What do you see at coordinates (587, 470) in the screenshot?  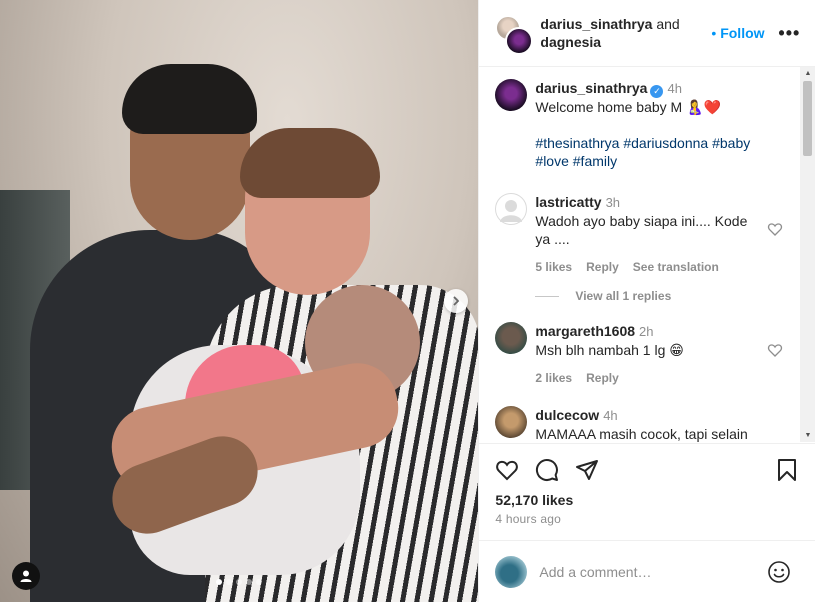 I see `share-icon` at bounding box center [587, 470].